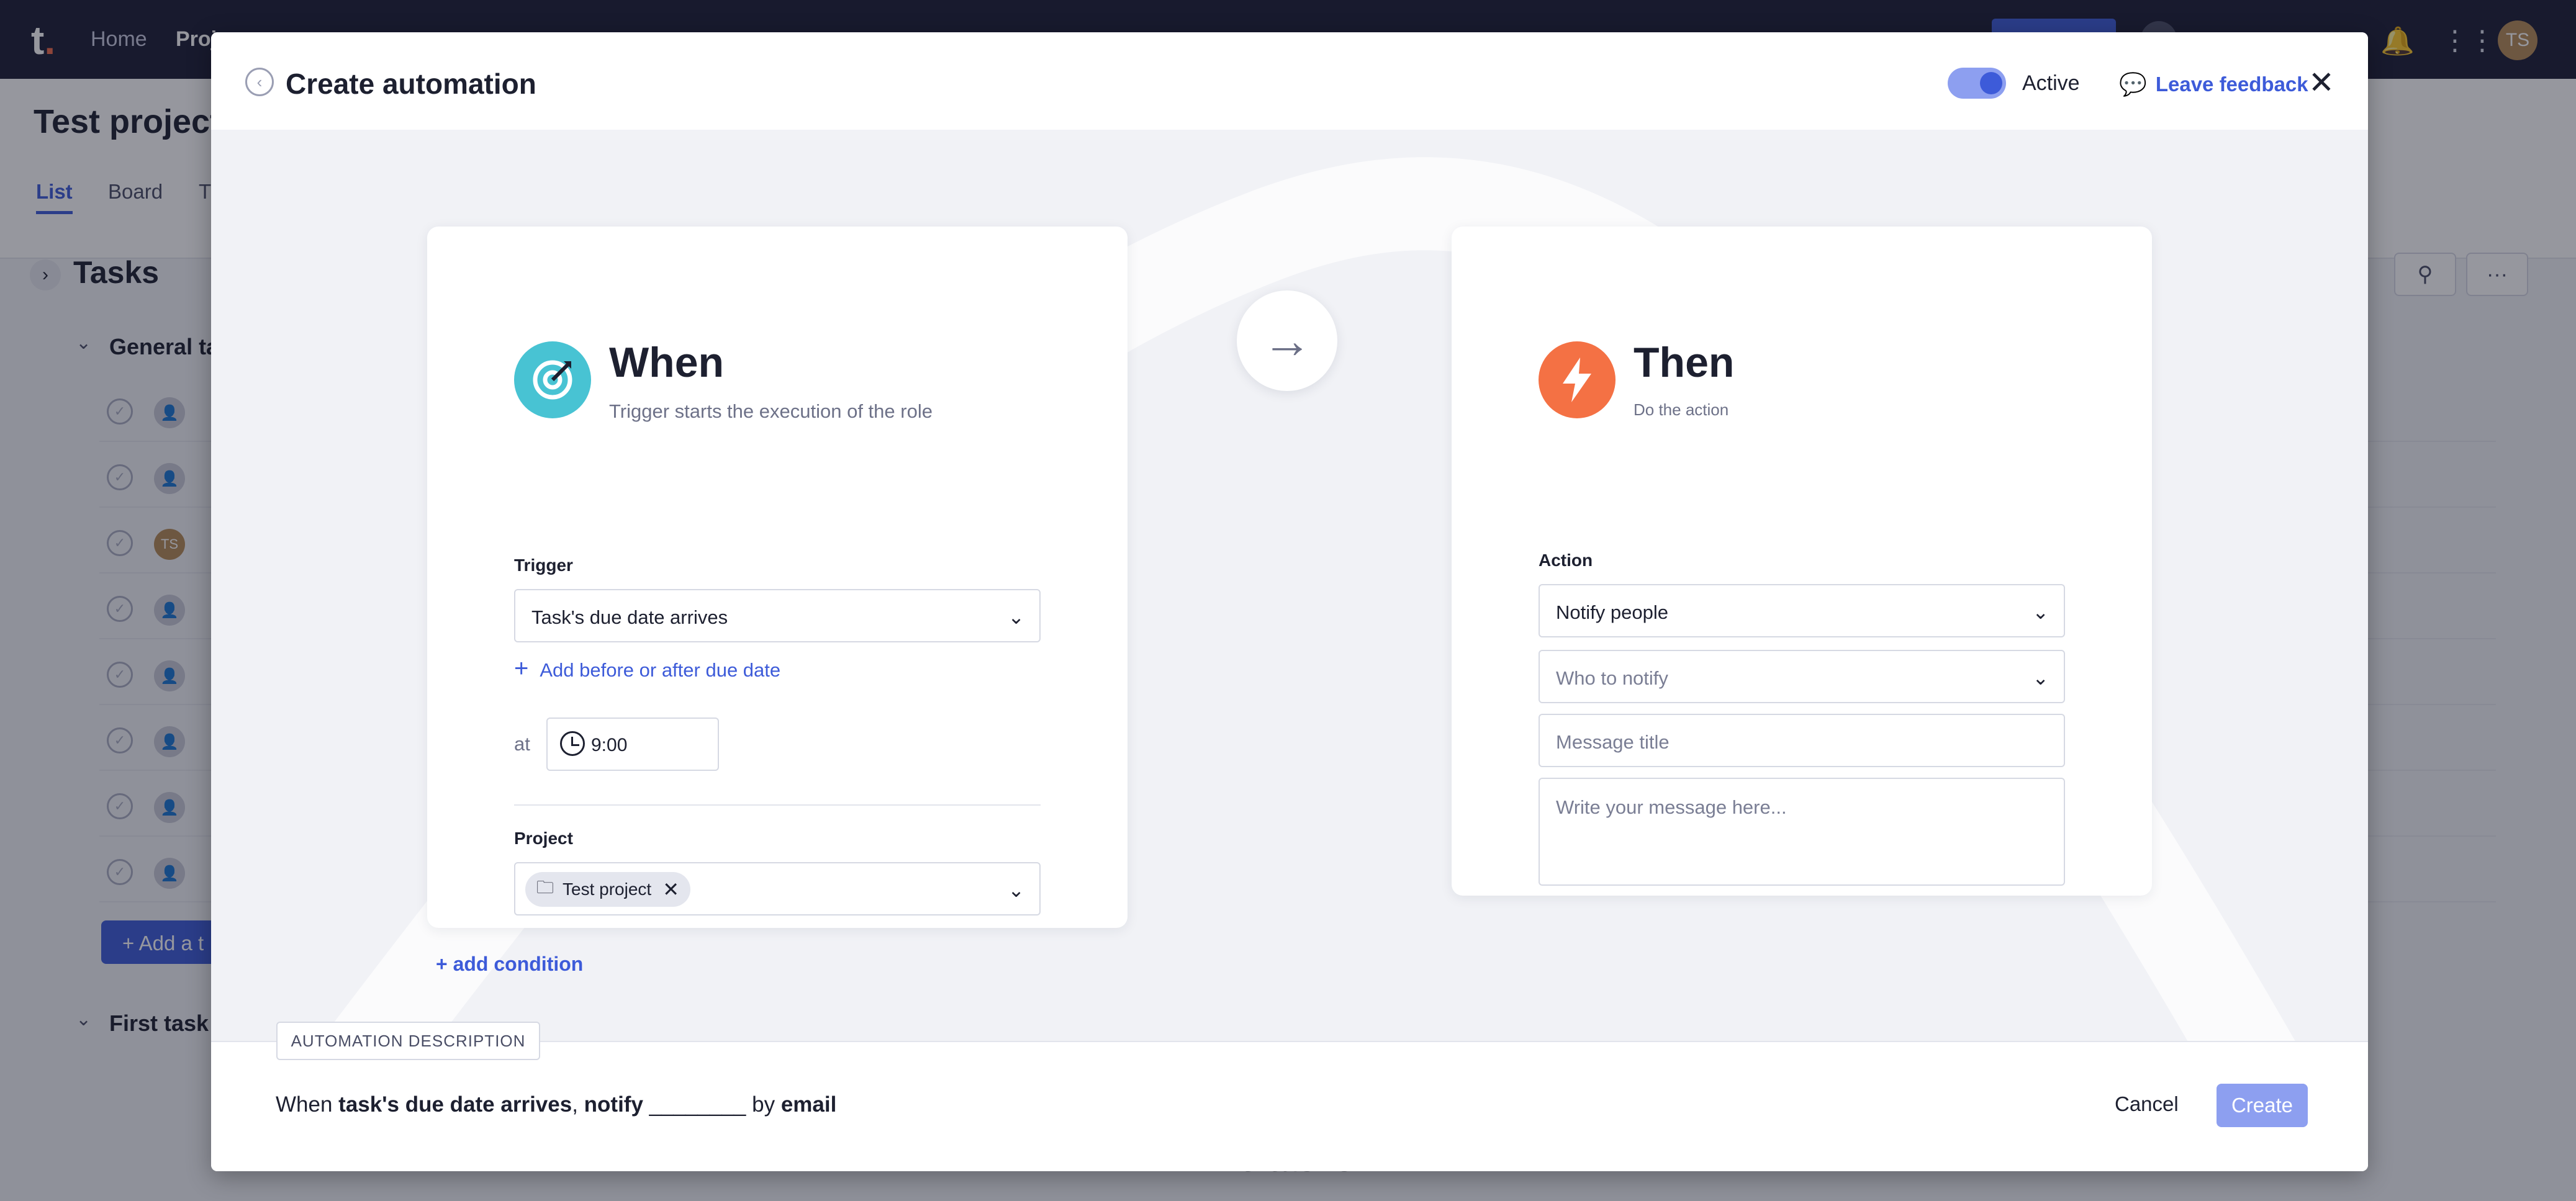 The height and width of the screenshot is (1201, 2576). What do you see at coordinates (777, 615) in the screenshot?
I see `trigger-select: Task's due date arrives ⌄` at bounding box center [777, 615].